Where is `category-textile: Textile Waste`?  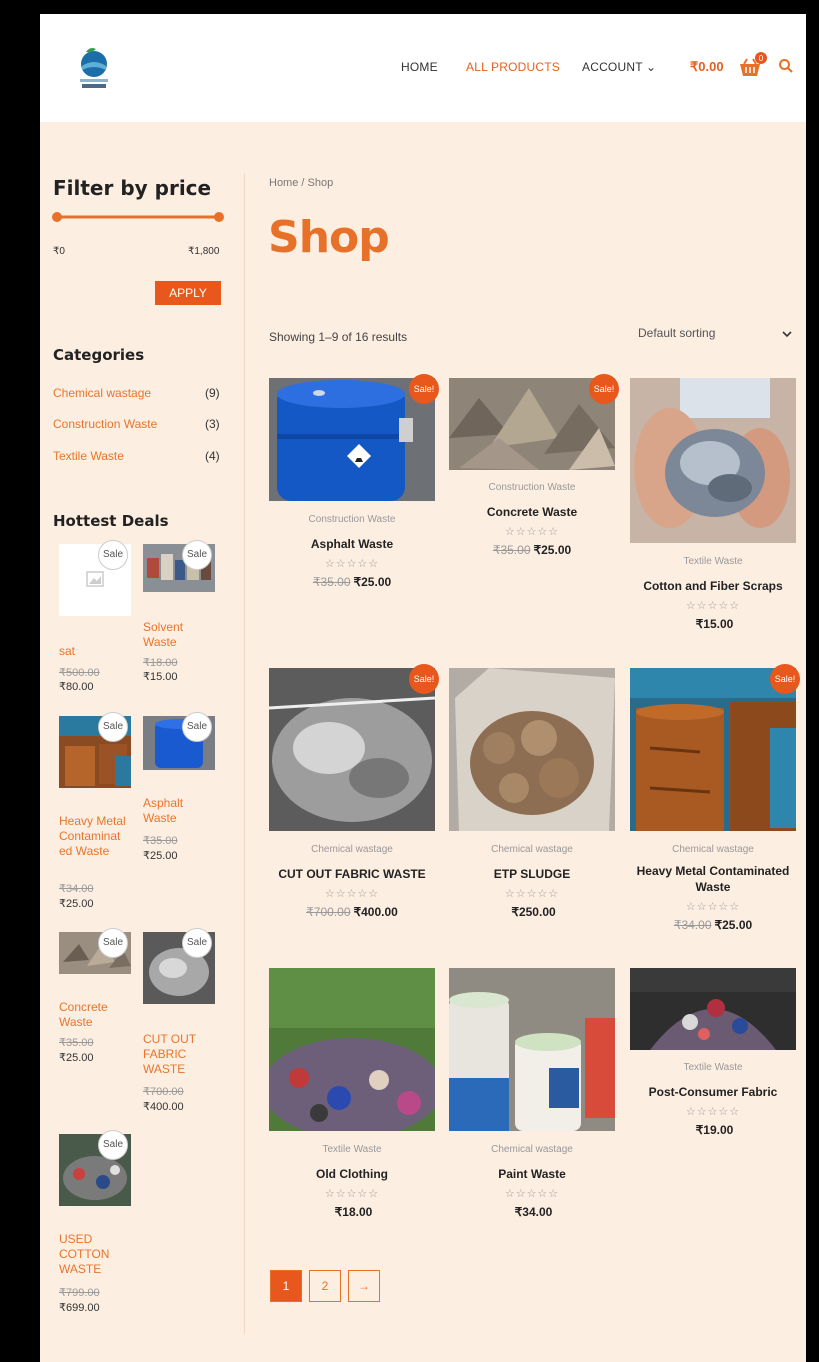
category-textile: Textile Waste is located at coordinates (88, 456).